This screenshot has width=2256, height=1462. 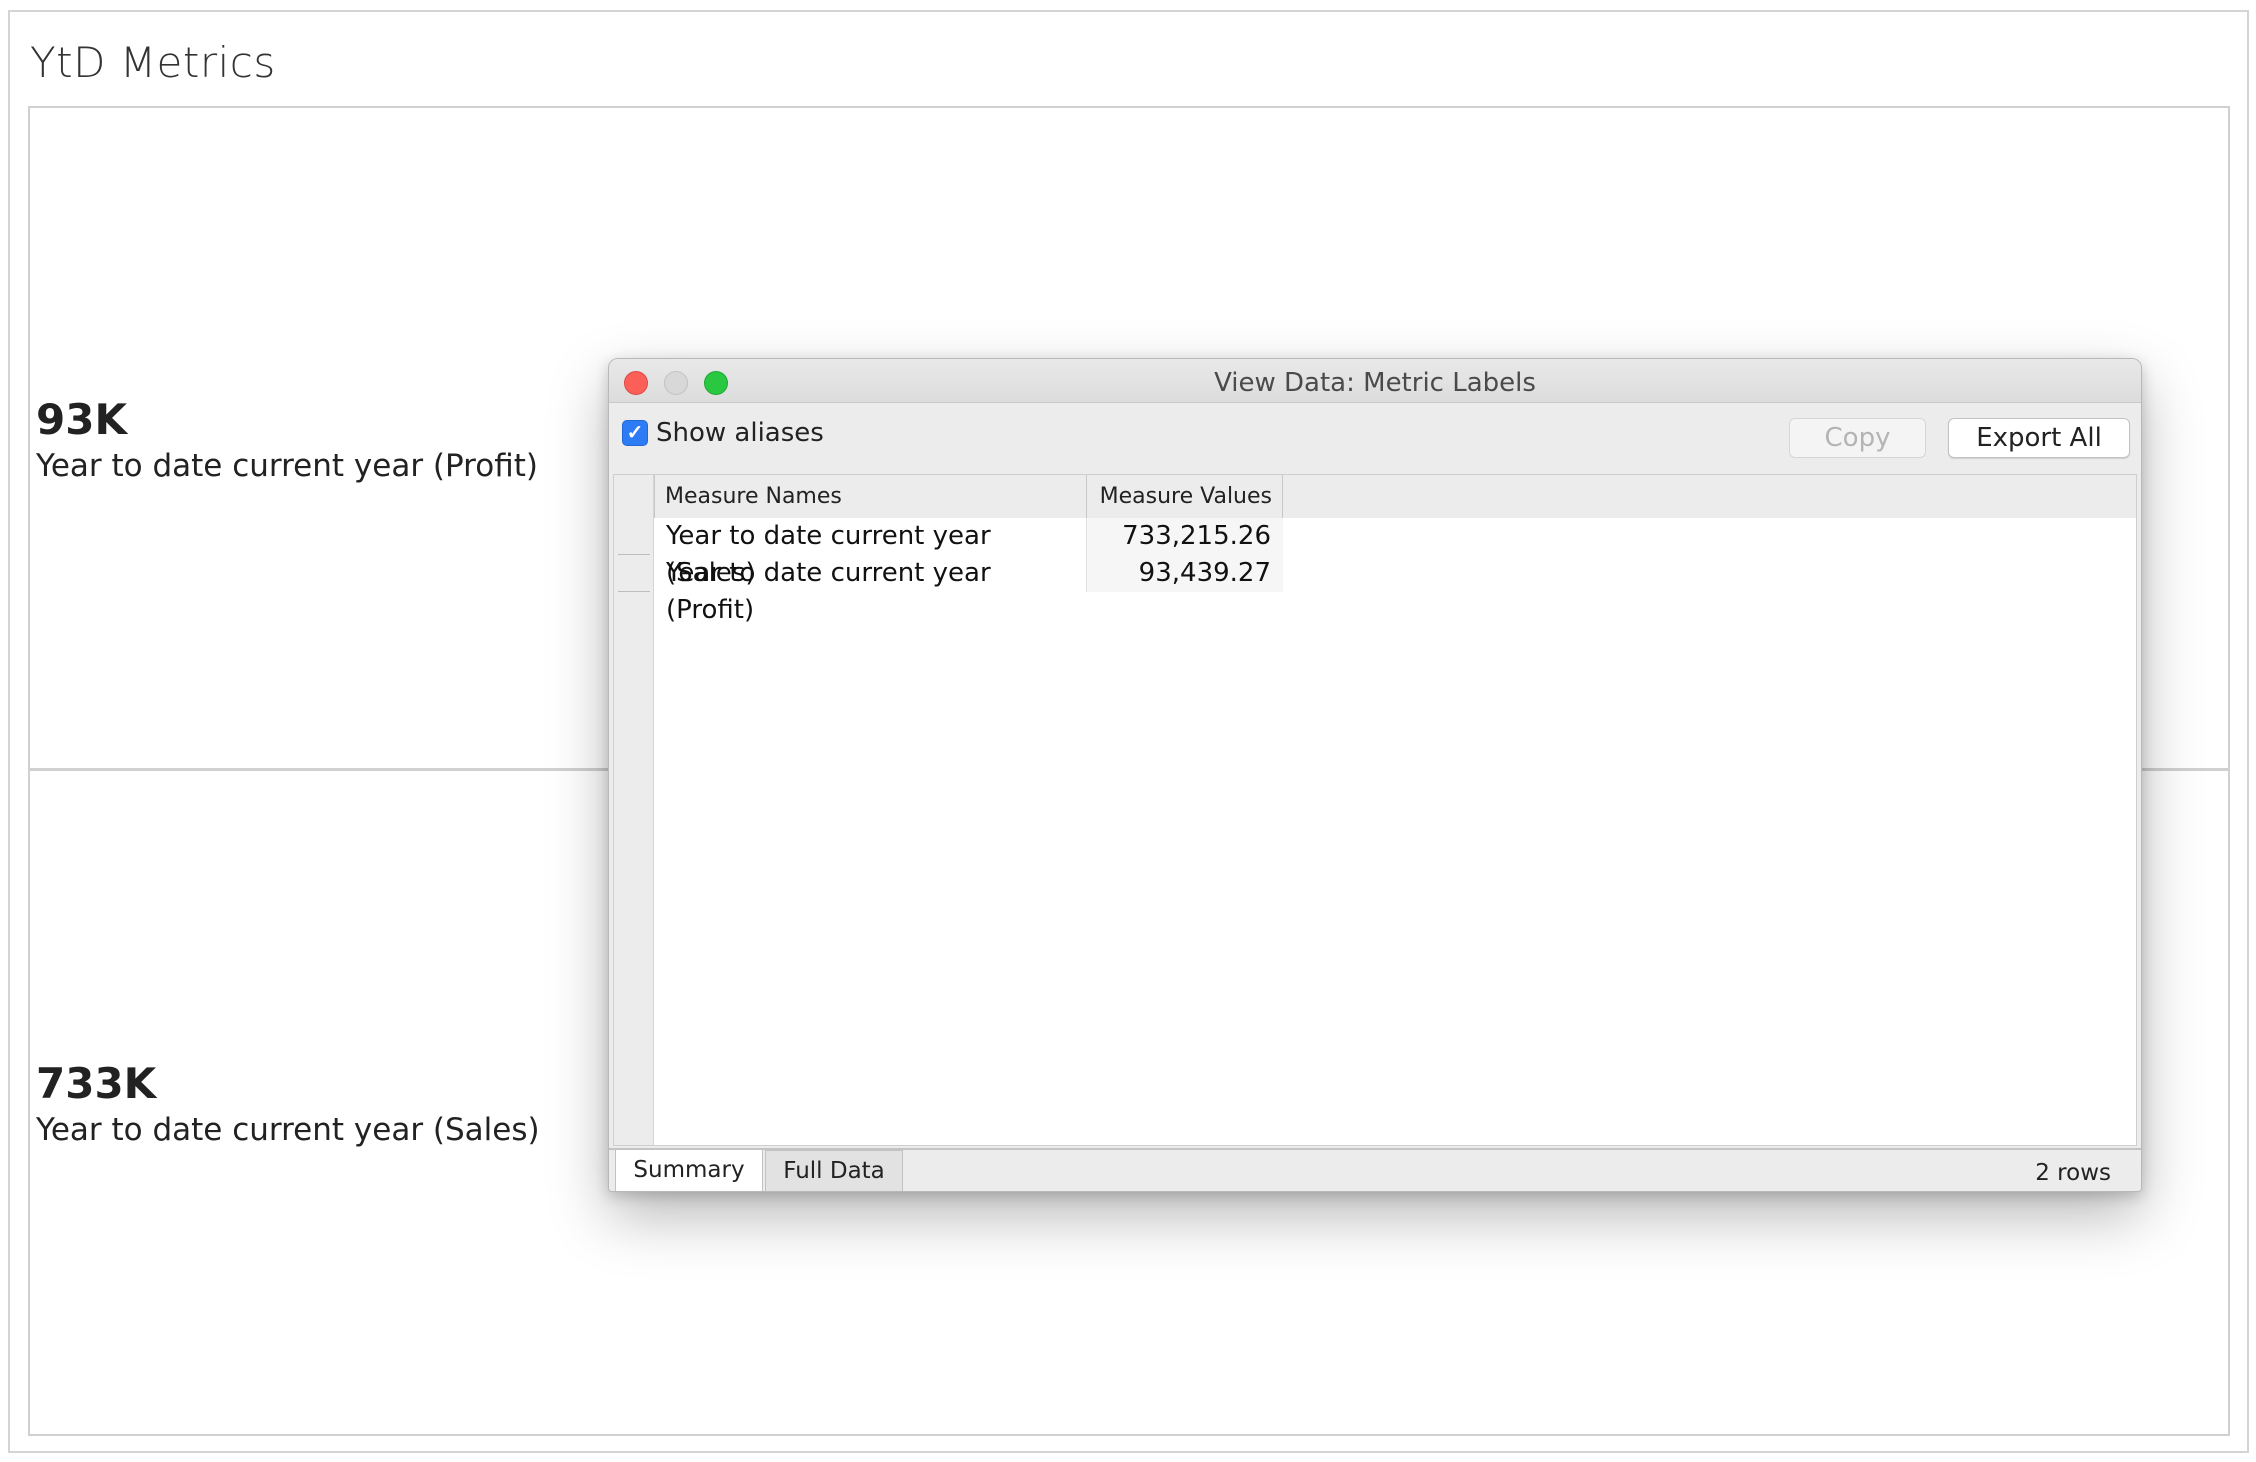 I want to click on row-header-column, so click(x=634, y=810).